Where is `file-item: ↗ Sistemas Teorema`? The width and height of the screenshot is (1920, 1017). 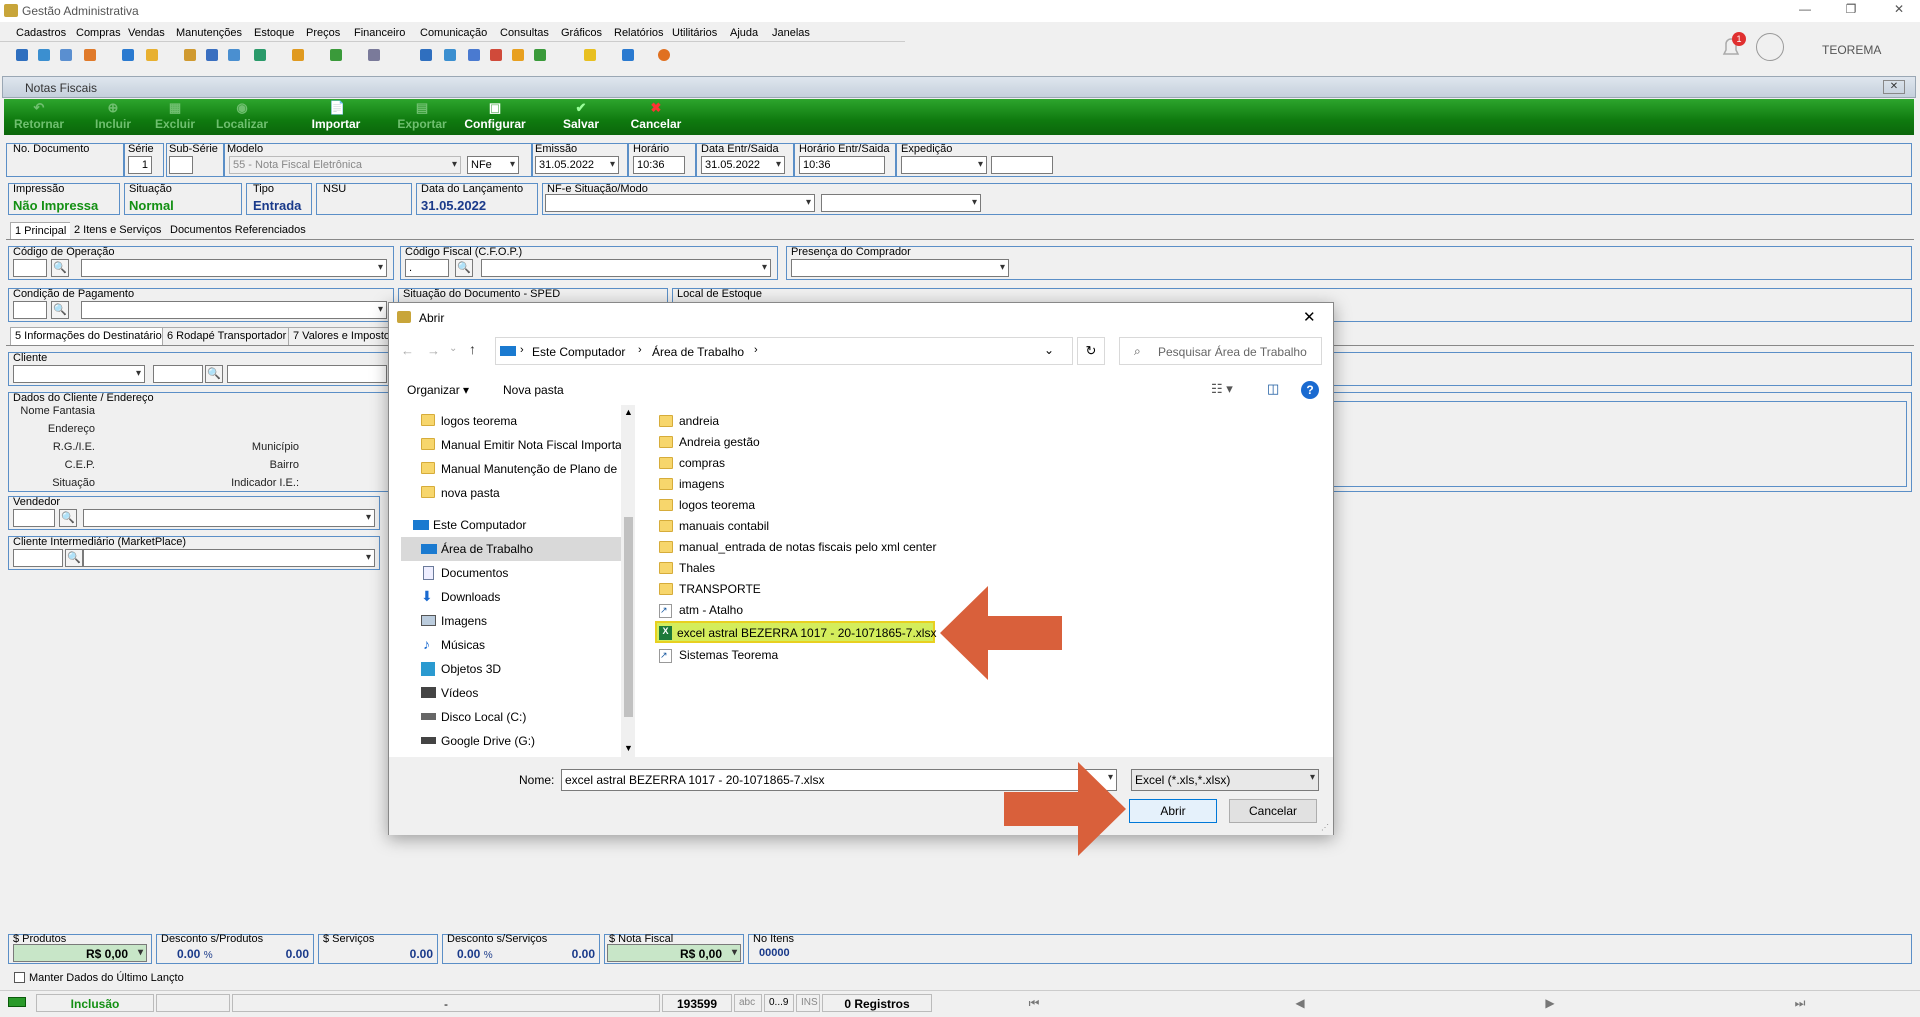
file-item: ↗ Sistemas Teorema is located at coordinates (717, 655).